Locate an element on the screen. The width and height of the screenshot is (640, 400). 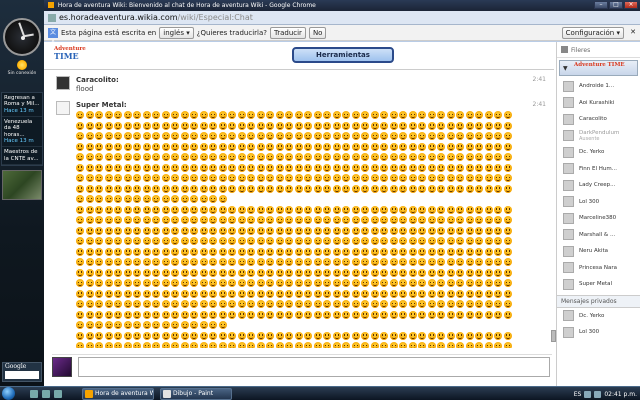
news-item: Venezuela da 48 horas... Hace 13 m is located at coordinates (22, 132).